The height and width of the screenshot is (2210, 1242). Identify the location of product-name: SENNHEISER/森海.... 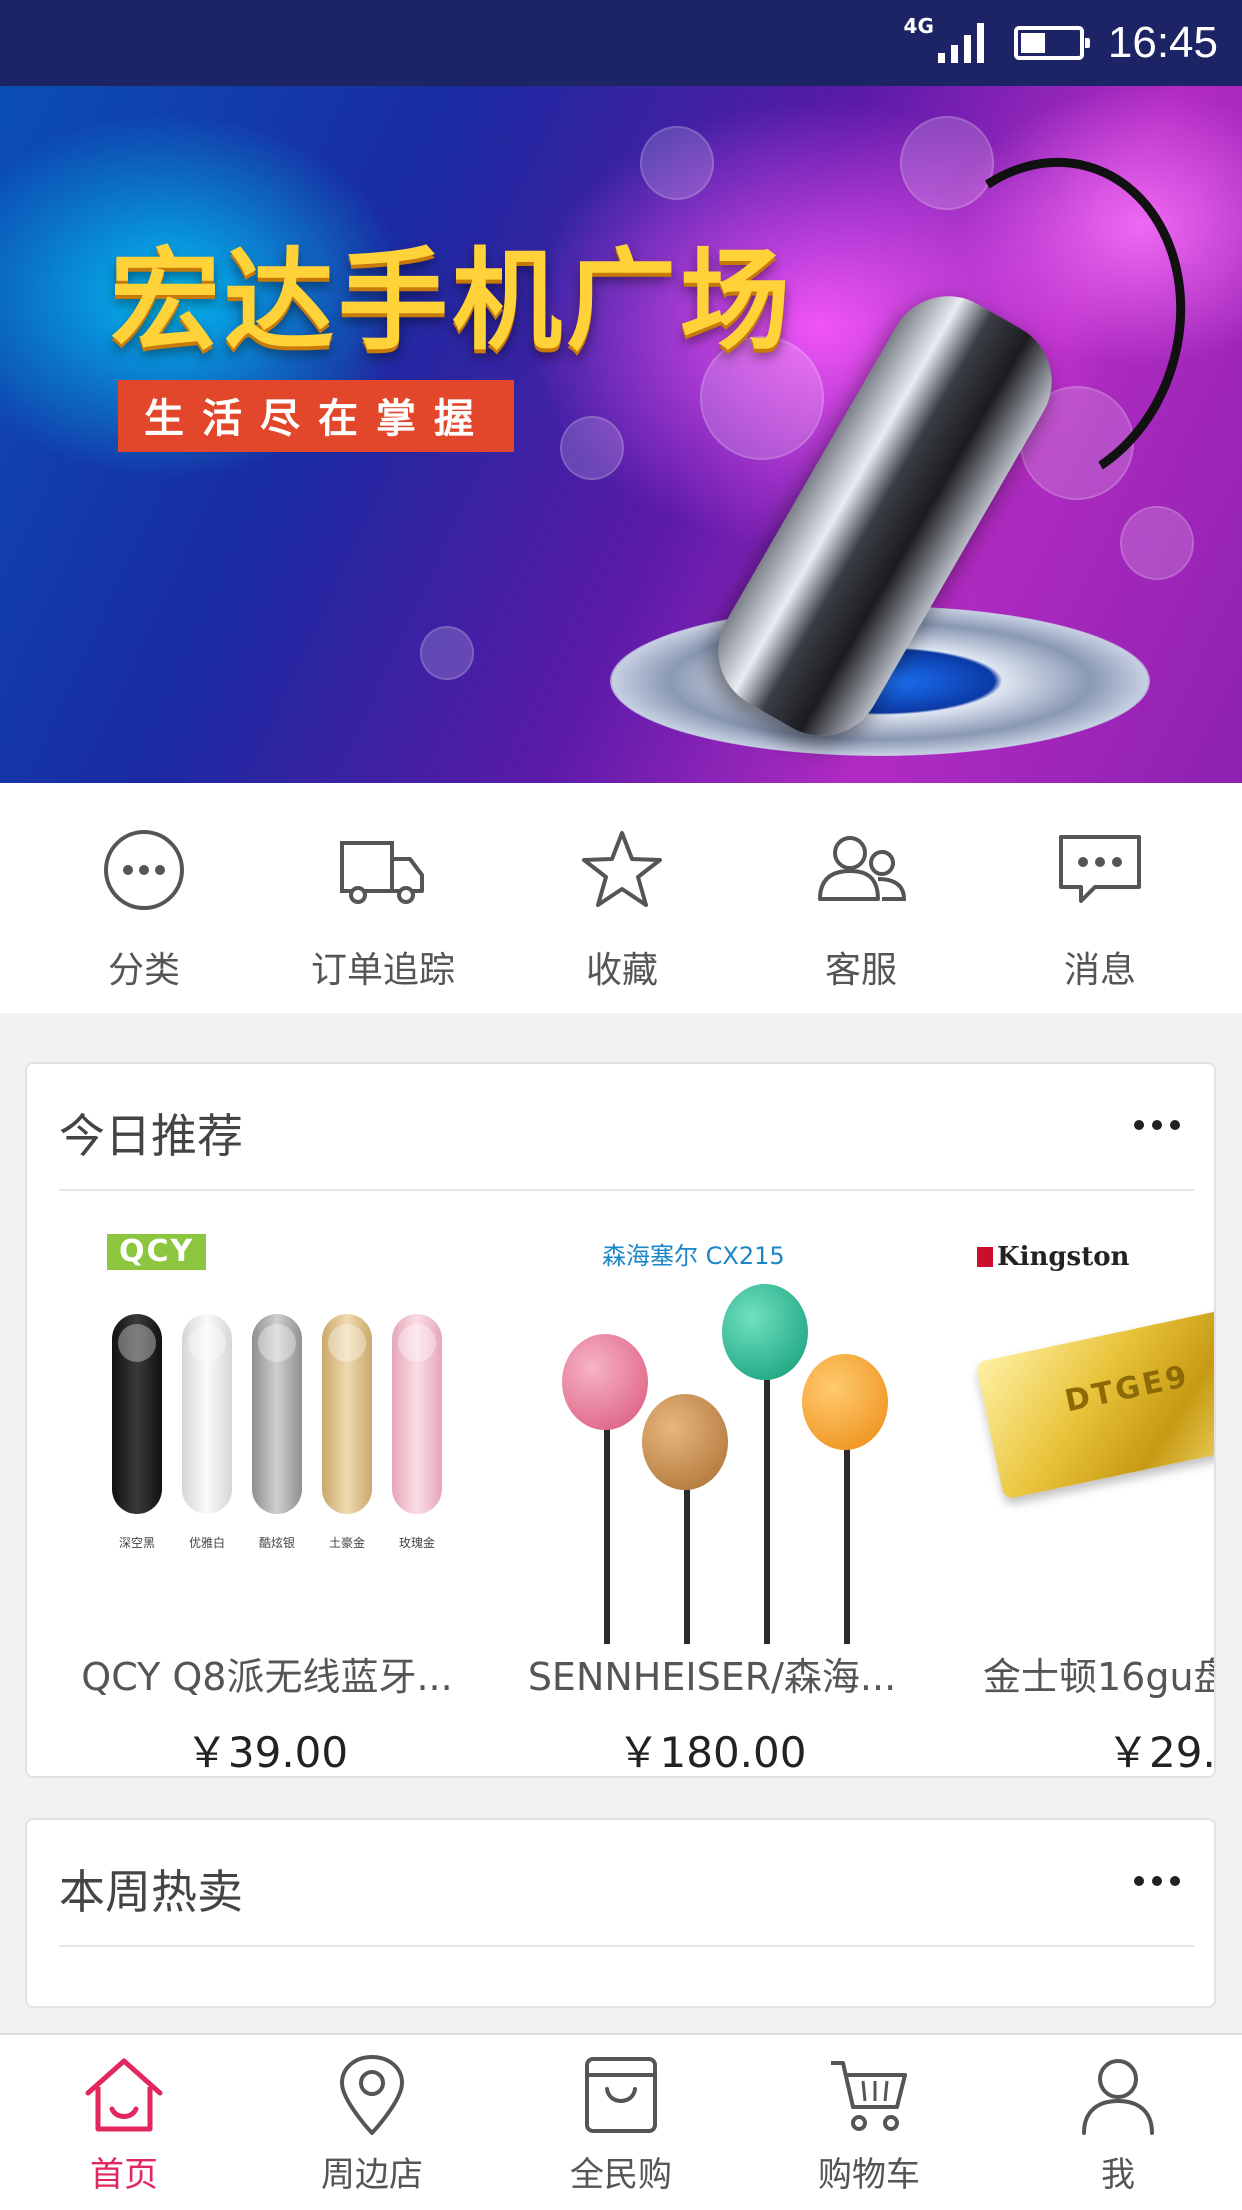
(712, 1677).